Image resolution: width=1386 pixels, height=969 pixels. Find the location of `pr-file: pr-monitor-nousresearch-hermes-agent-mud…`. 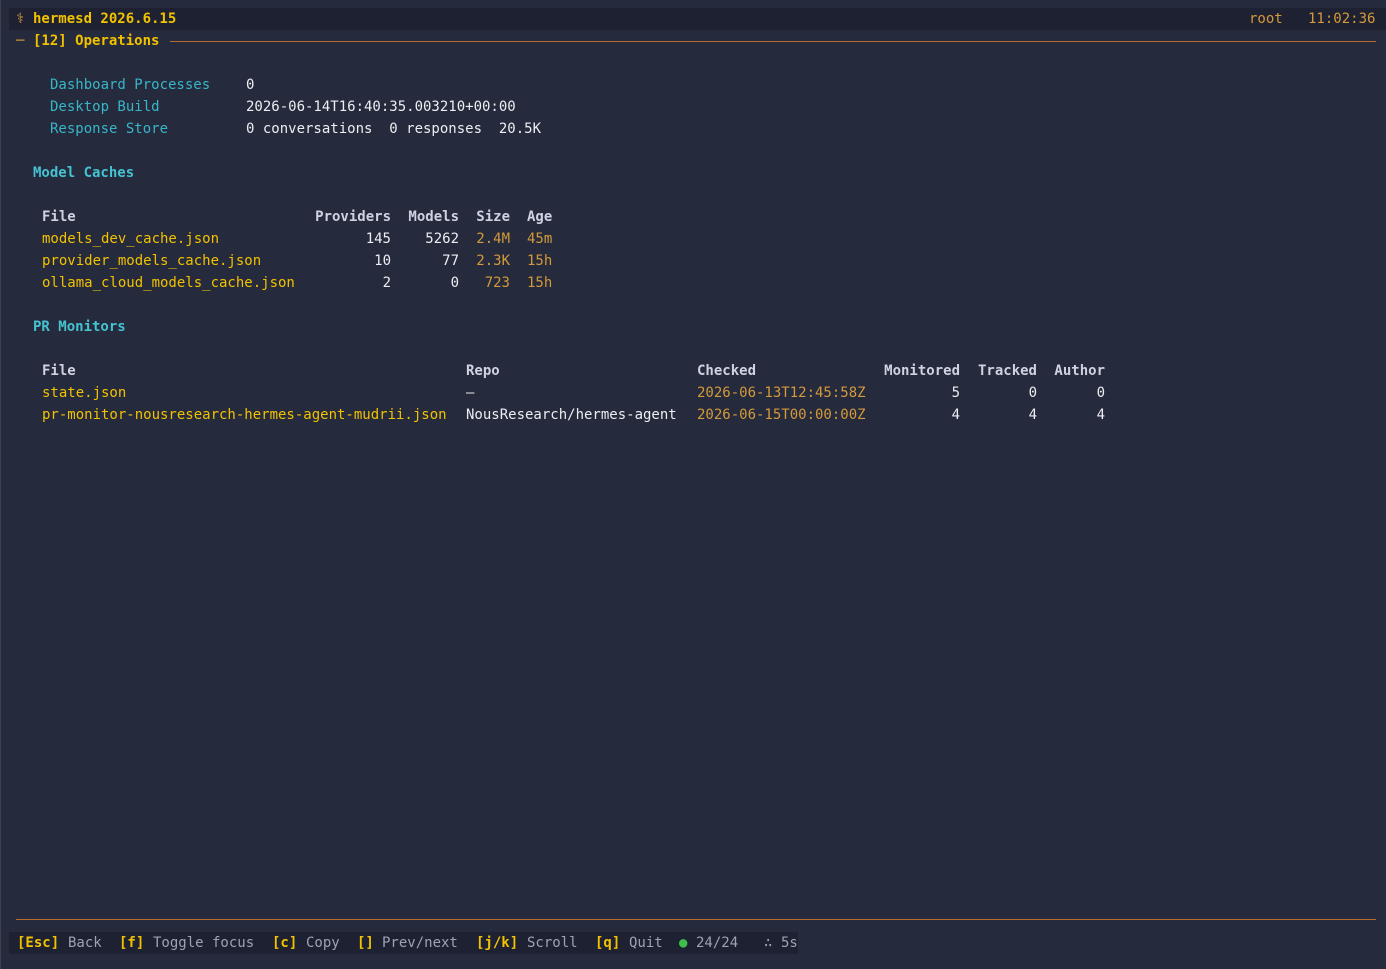

pr-file: pr-monitor-nousresearch-hermes-agent-mud… is located at coordinates (244, 415).